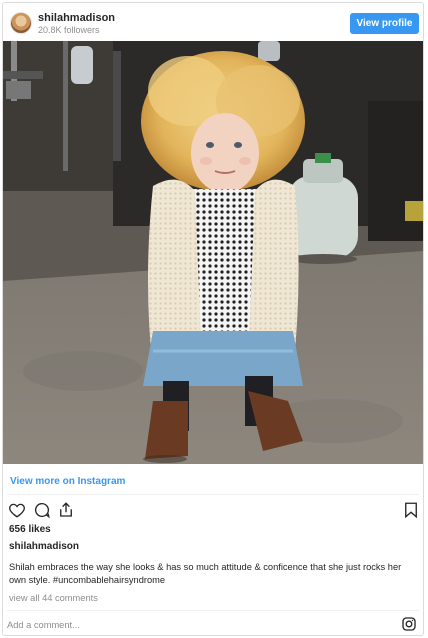  Describe the element at coordinates (53, 598) in the screenshot. I see `view-comments-link: view all 44 comments` at that location.